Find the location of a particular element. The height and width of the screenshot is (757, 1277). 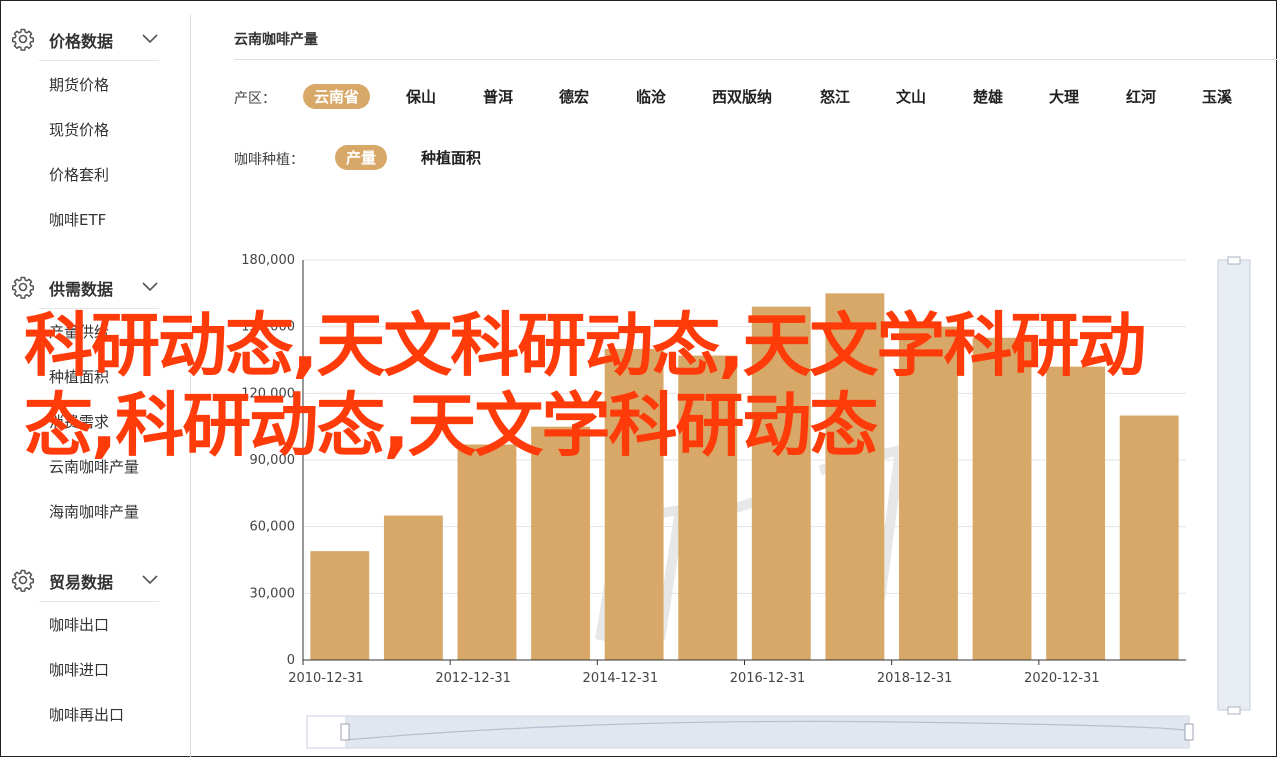

x-tick-label: 2014-12-31 is located at coordinates (621, 678).